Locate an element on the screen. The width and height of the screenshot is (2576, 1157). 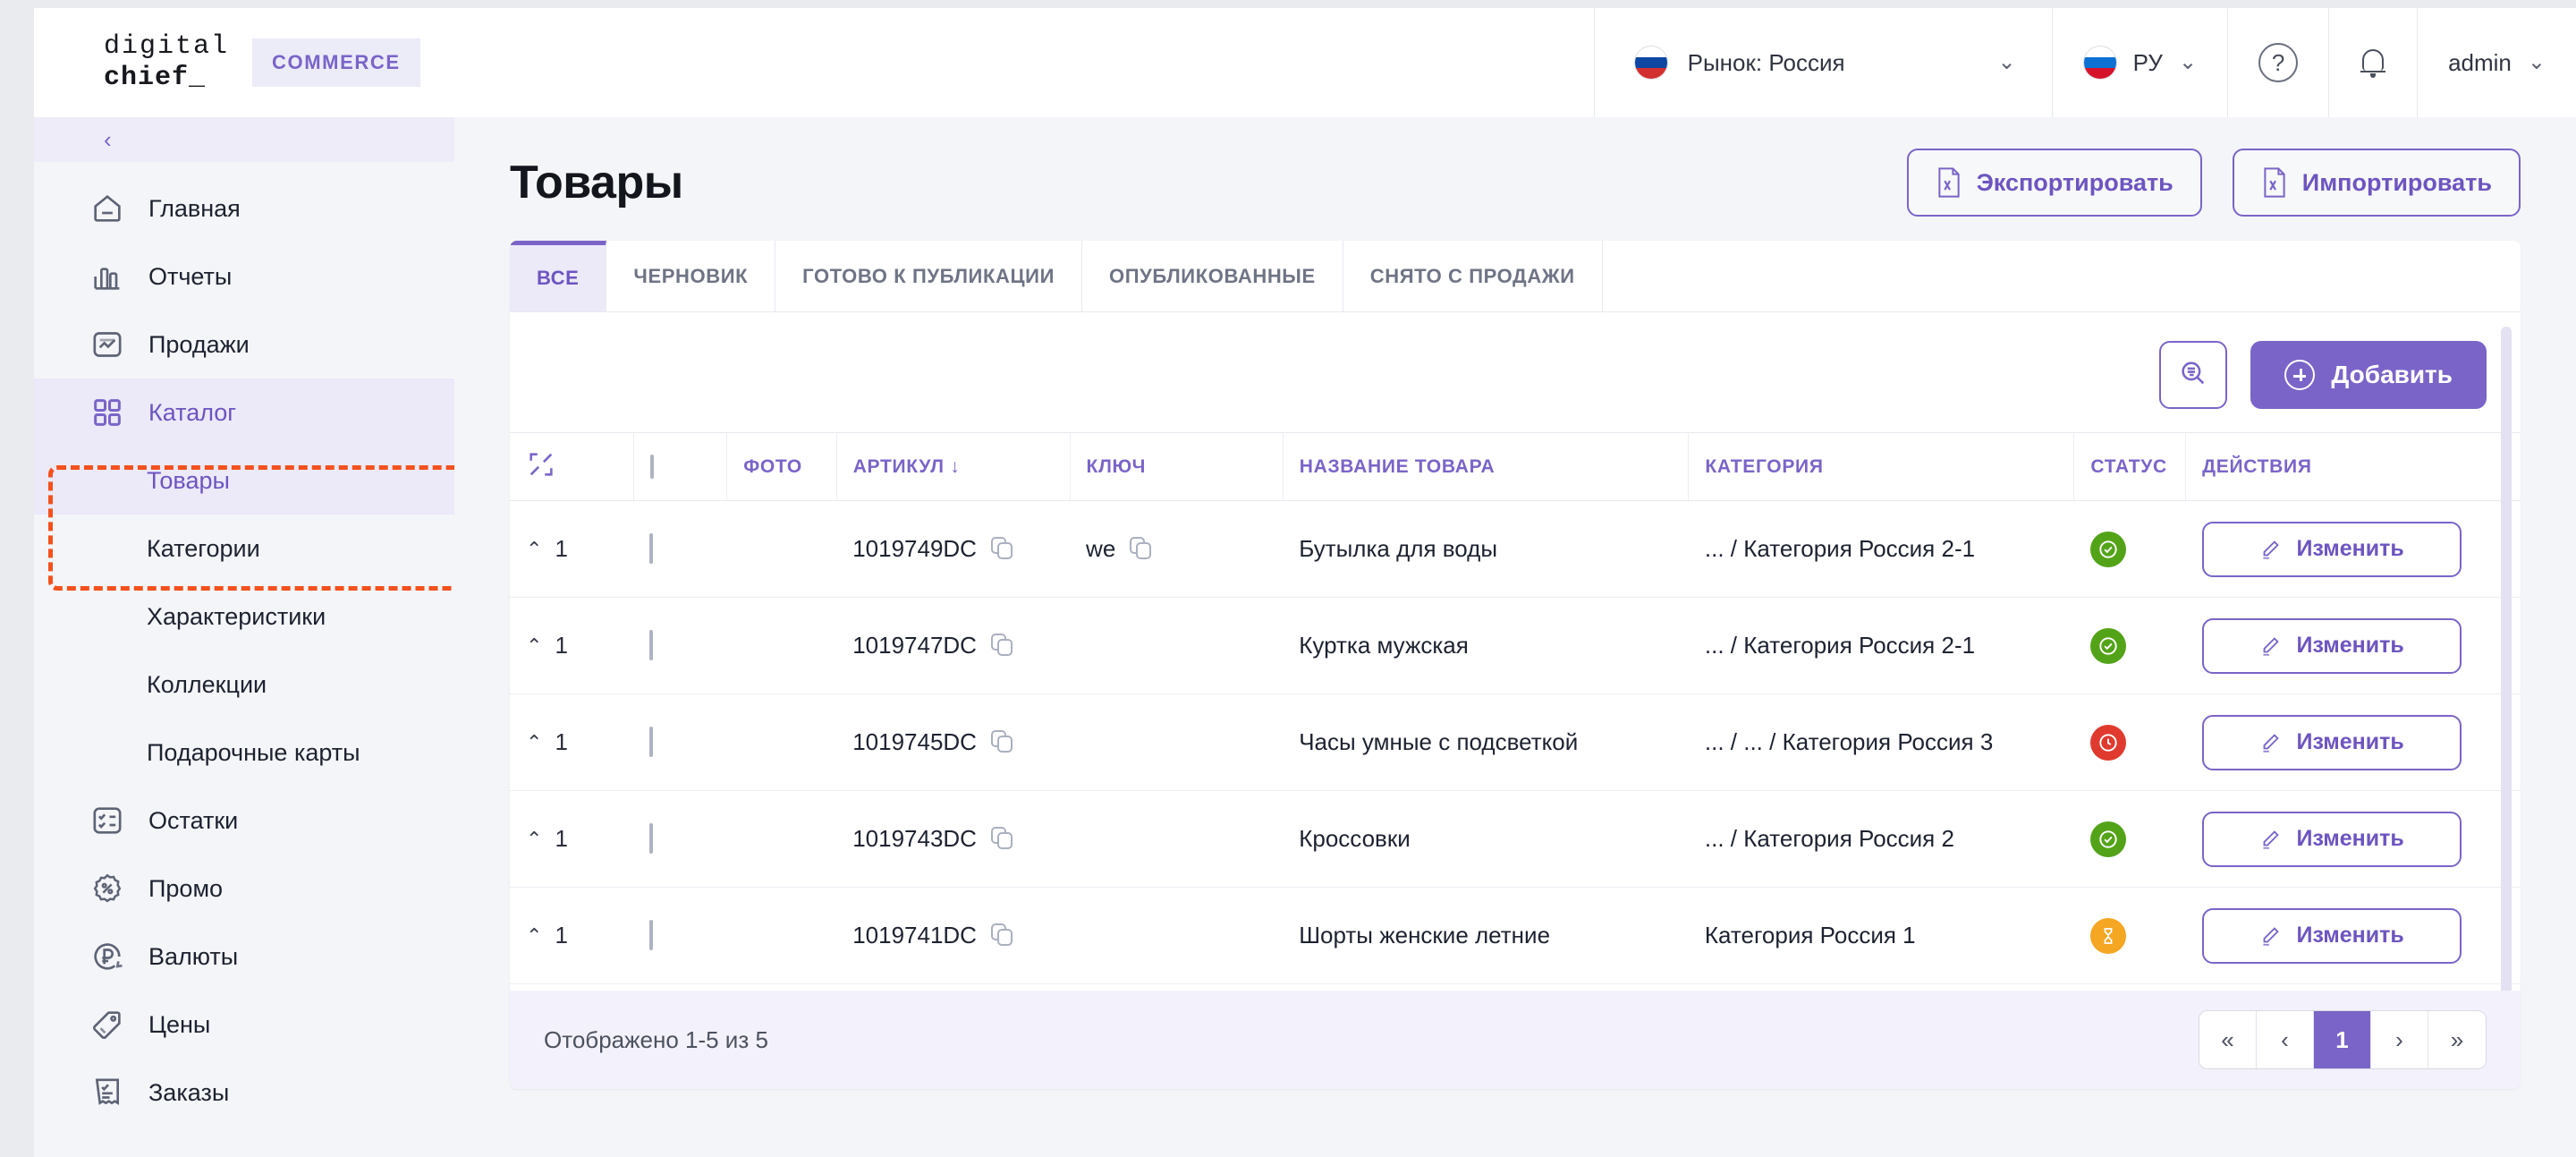
row-category-cell: ... / Категория Россия 2-1 is located at coordinates (1881, 549).